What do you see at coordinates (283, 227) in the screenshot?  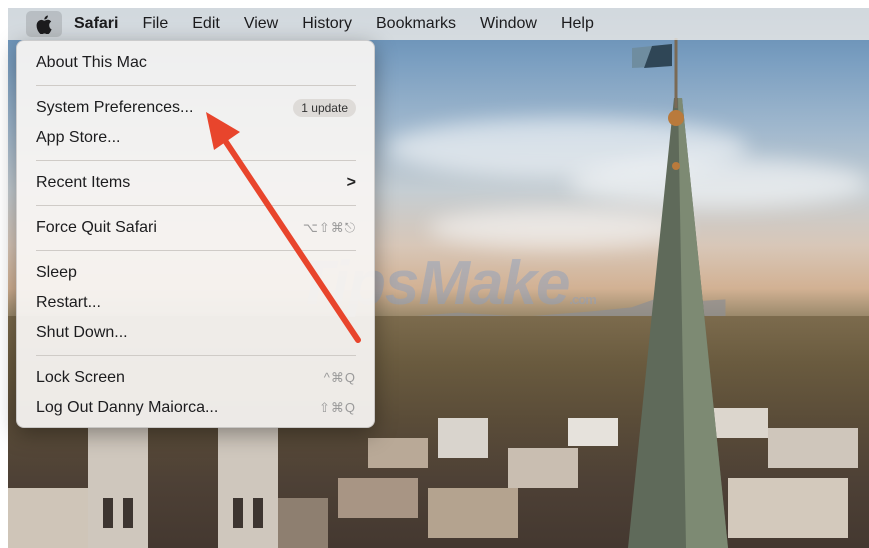 I see `annotation-arrow` at bounding box center [283, 227].